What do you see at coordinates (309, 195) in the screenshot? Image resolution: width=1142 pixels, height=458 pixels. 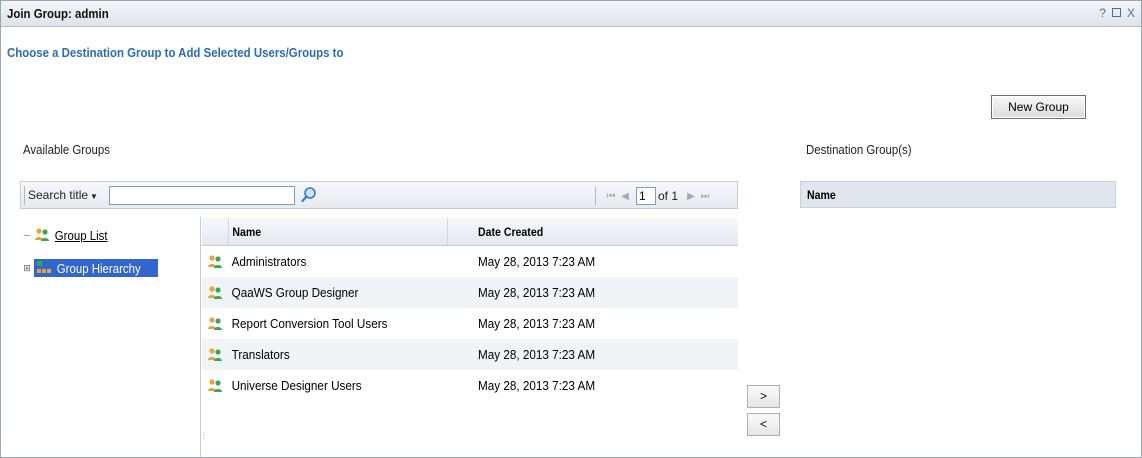 I see `search-icon` at bounding box center [309, 195].